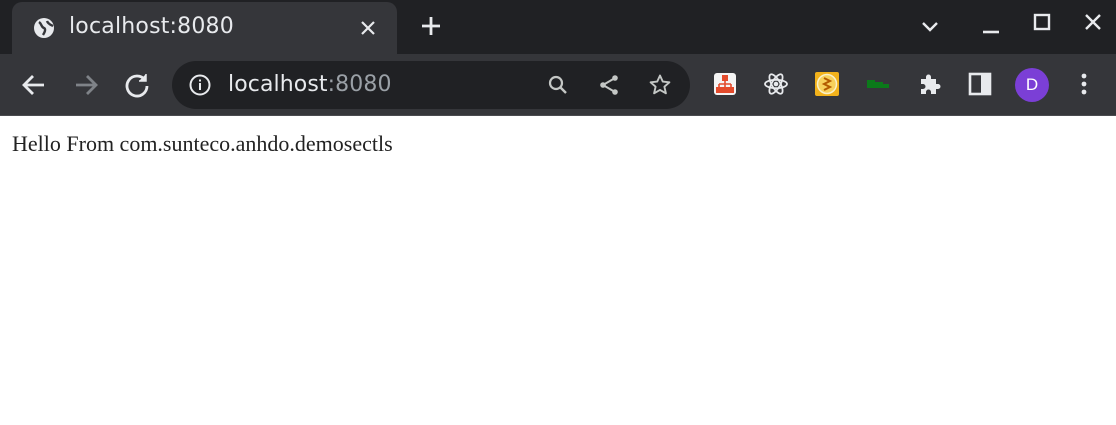 The image size is (1116, 425). What do you see at coordinates (359, 84) in the screenshot?
I see `url-port: :8080` at bounding box center [359, 84].